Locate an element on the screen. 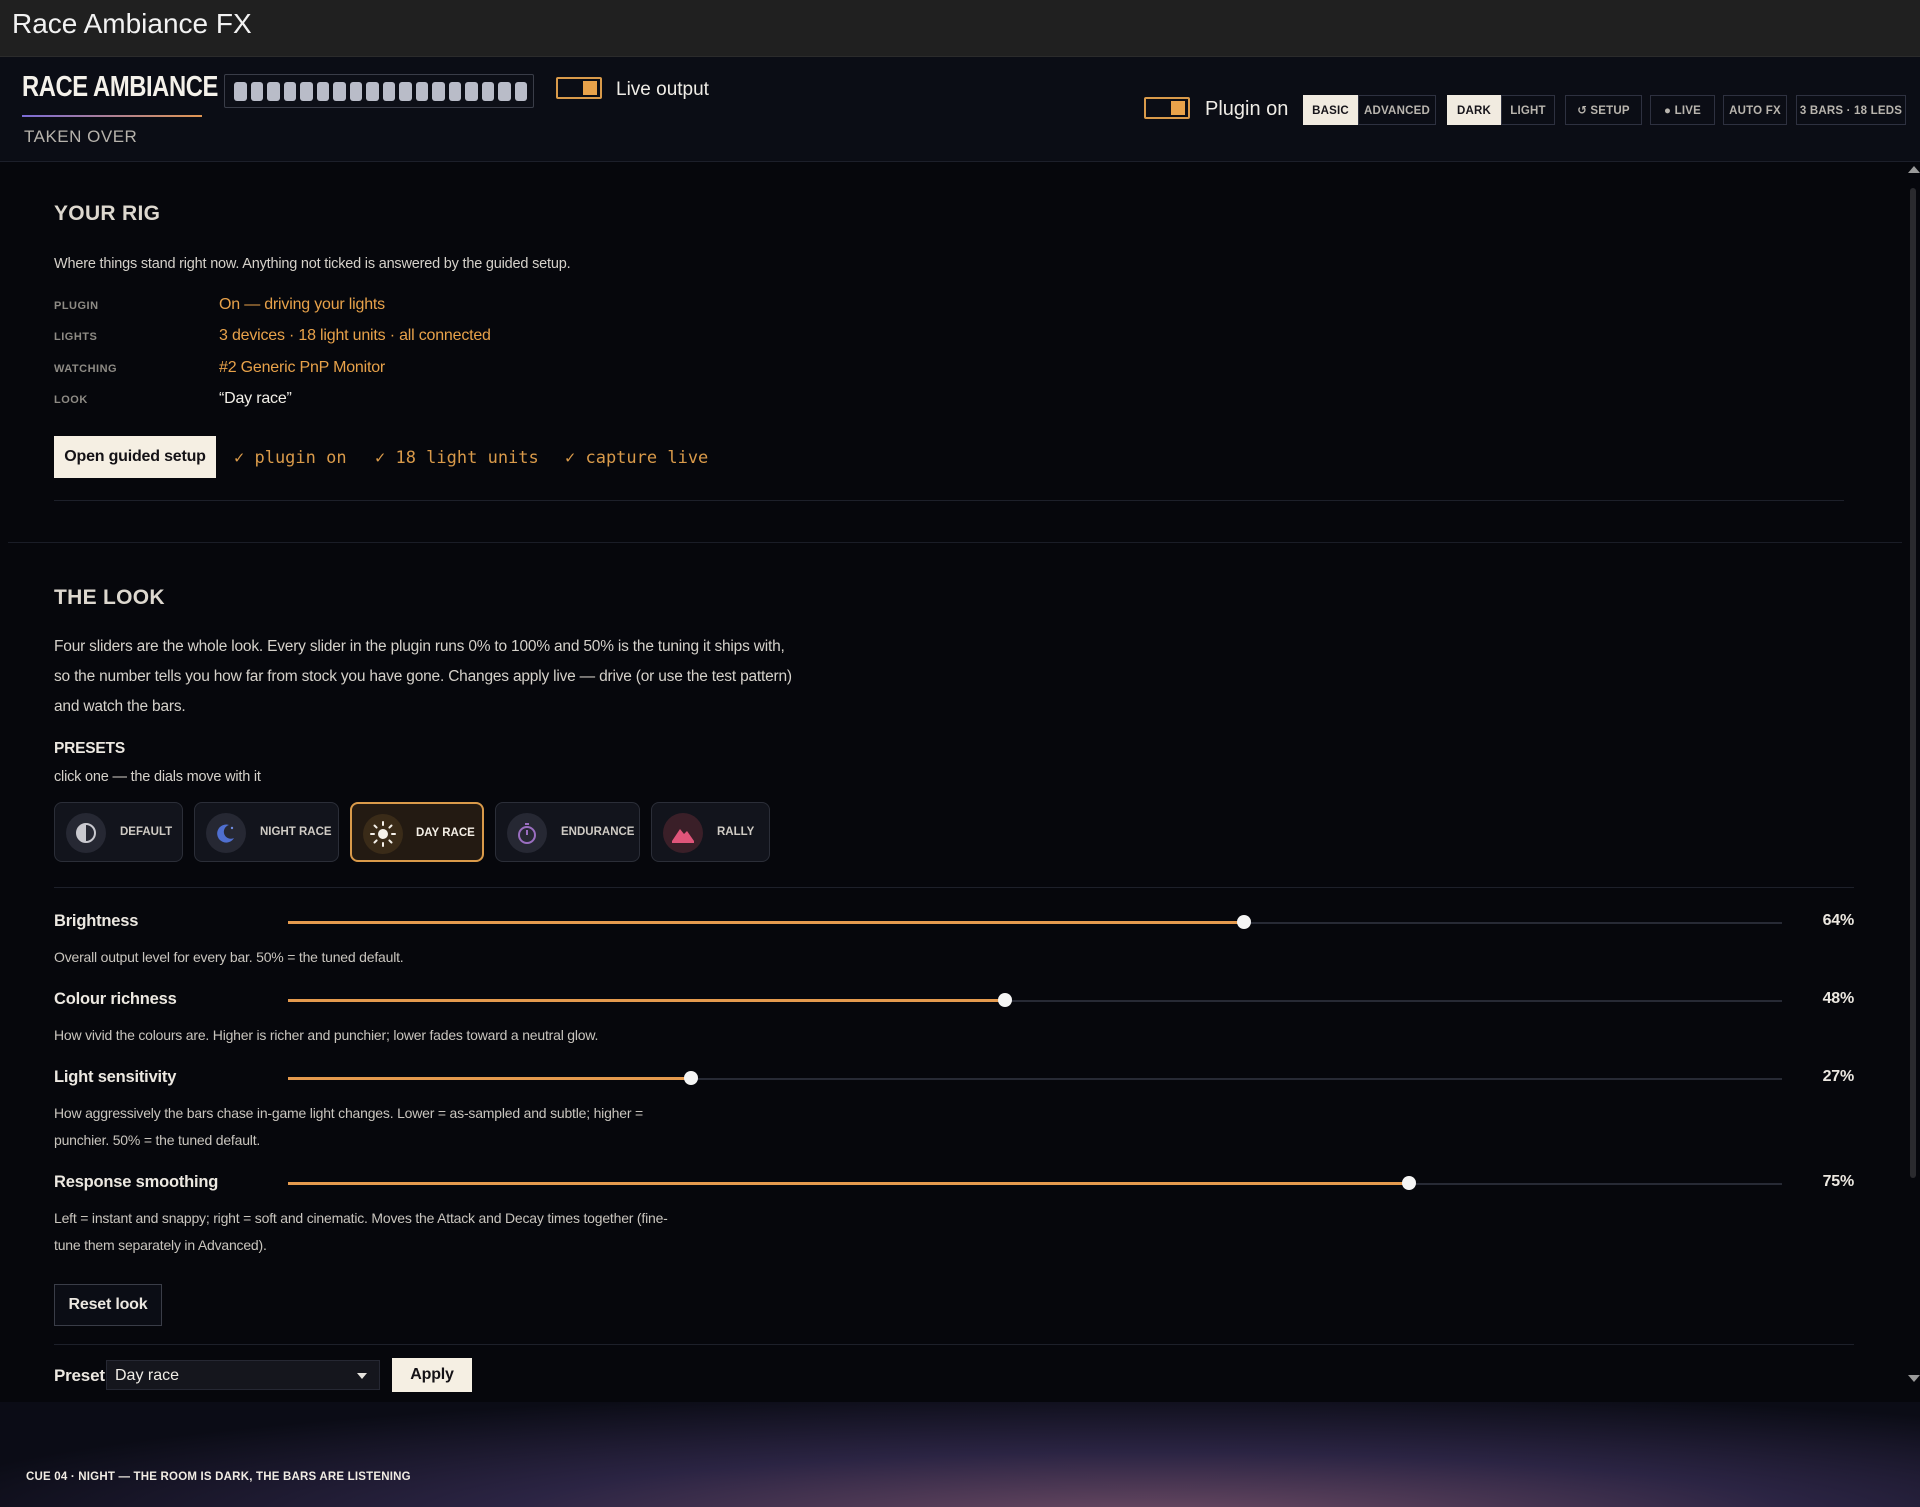  bars-leds-button: 3 BARS · 18 LEDS is located at coordinates (1851, 110).